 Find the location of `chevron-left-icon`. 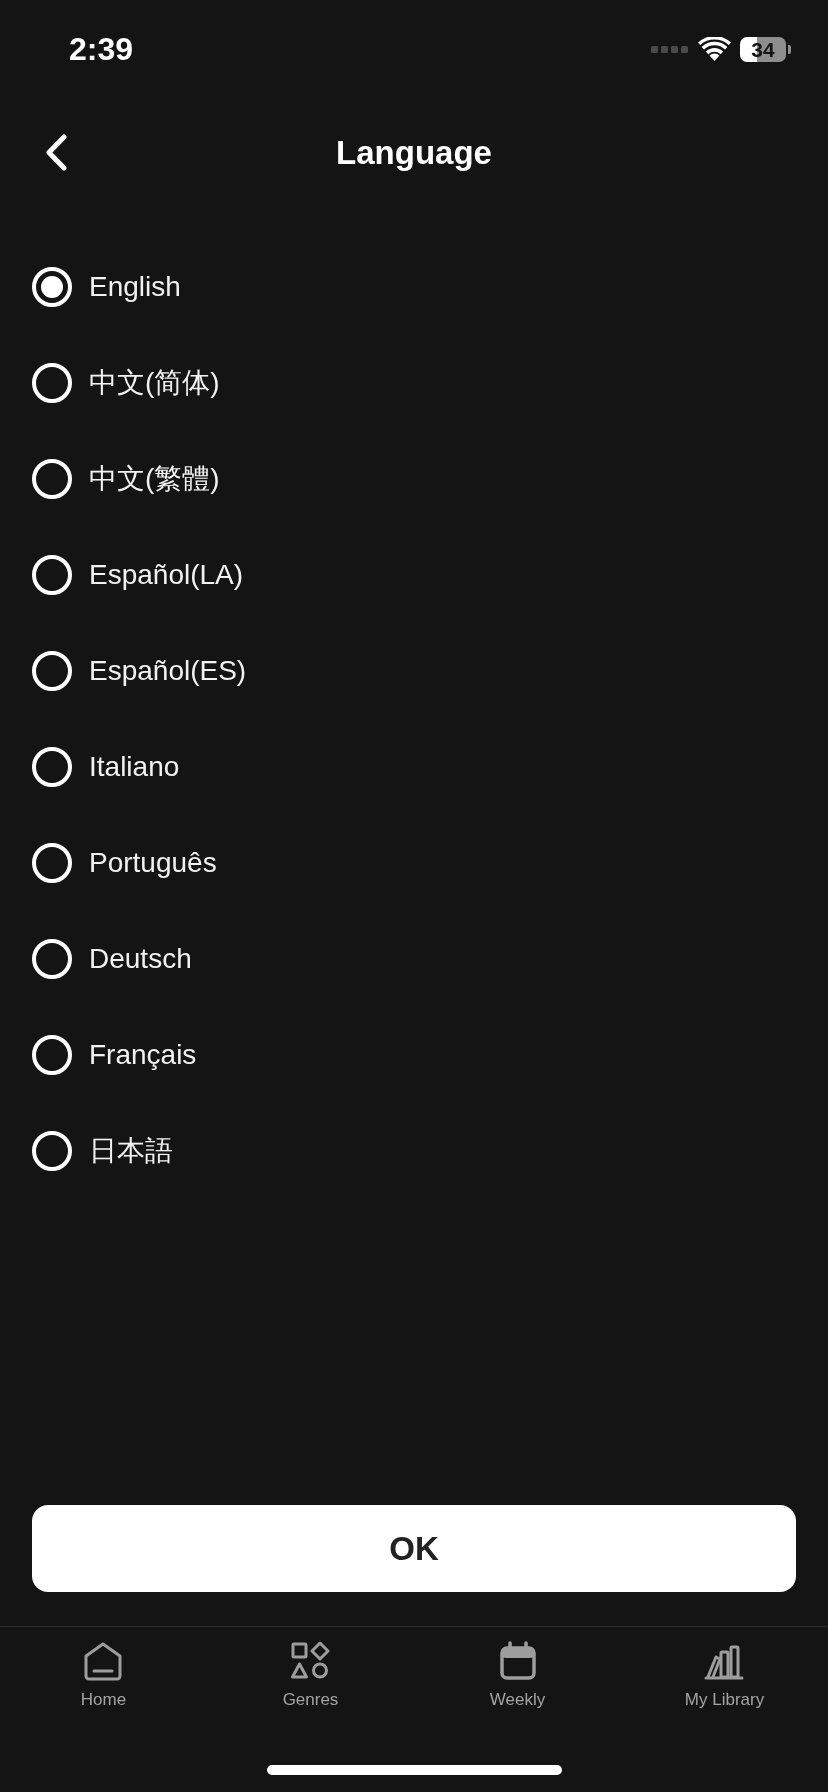

chevron-left-icon is located at coordinates (56, 152).